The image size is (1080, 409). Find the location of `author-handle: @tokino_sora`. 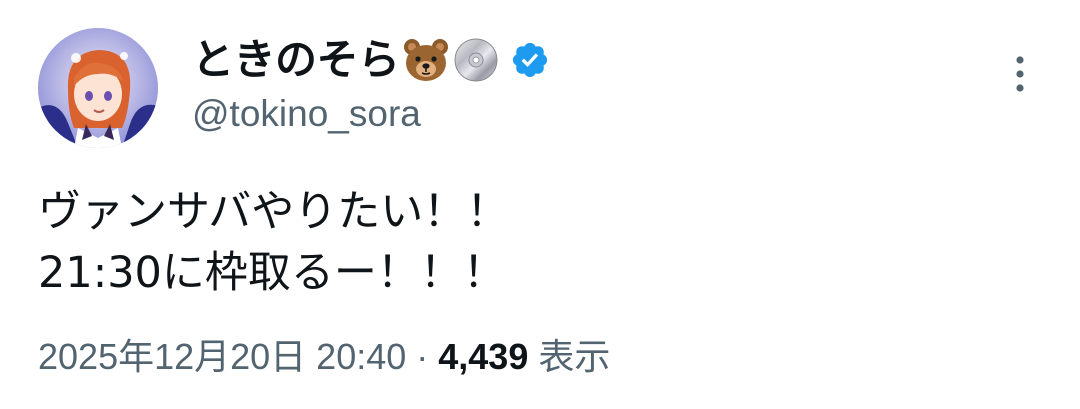

author-handle: @tokino_sora is located at coordinates (306, 114).